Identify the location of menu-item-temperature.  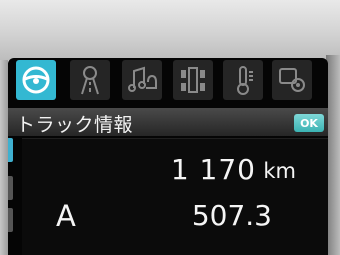
(243, 80).